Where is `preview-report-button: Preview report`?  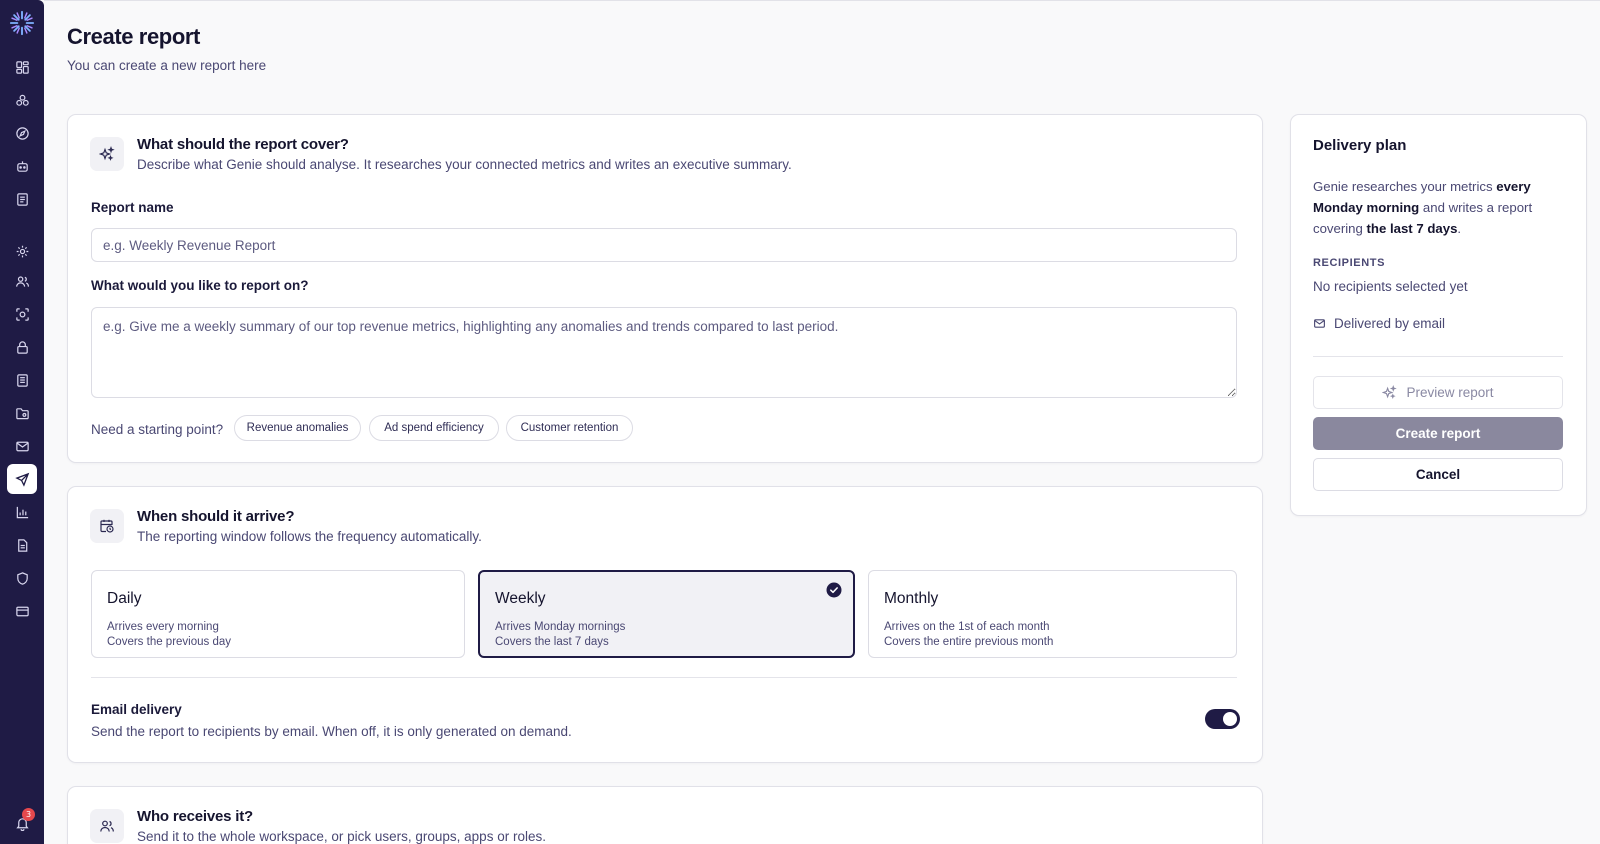
preview-report-button: Preview report is located at coordinates (1438, 392).